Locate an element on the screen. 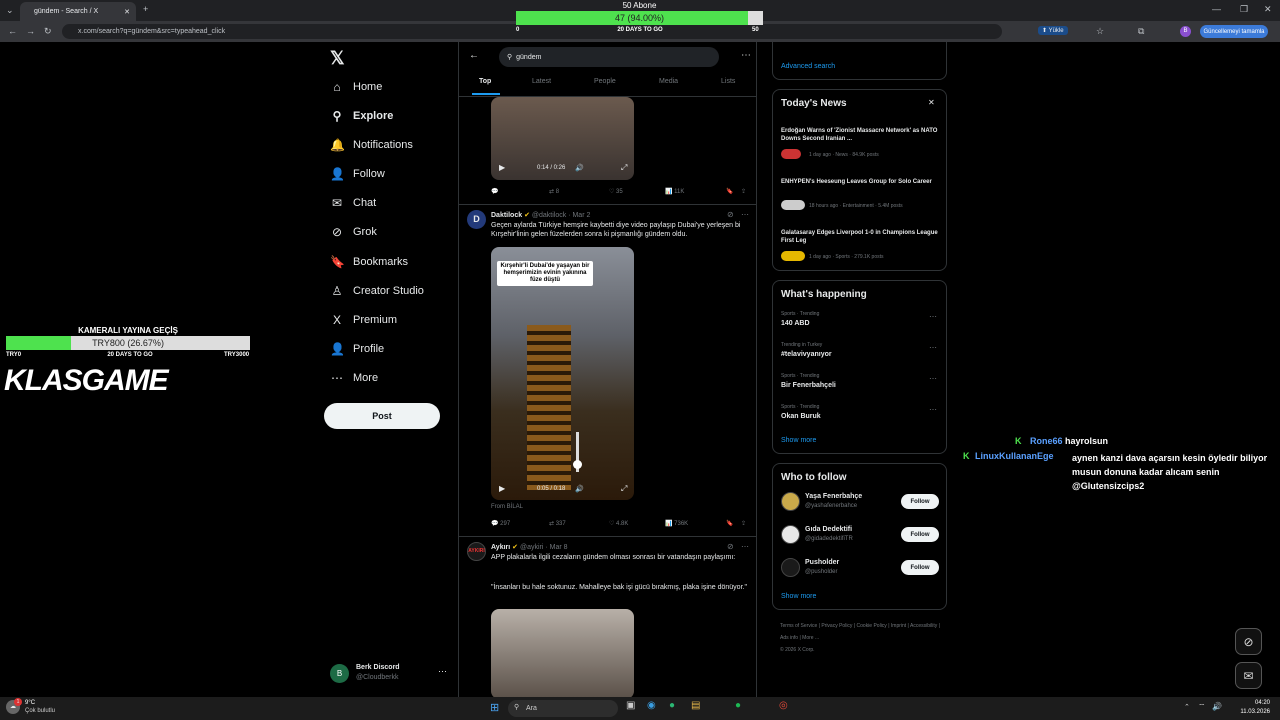 The image size is (1280, 720). video-player: ▶ 0:14 / 0:26 🔊 ⤢ is located at coordinates (562, 138).